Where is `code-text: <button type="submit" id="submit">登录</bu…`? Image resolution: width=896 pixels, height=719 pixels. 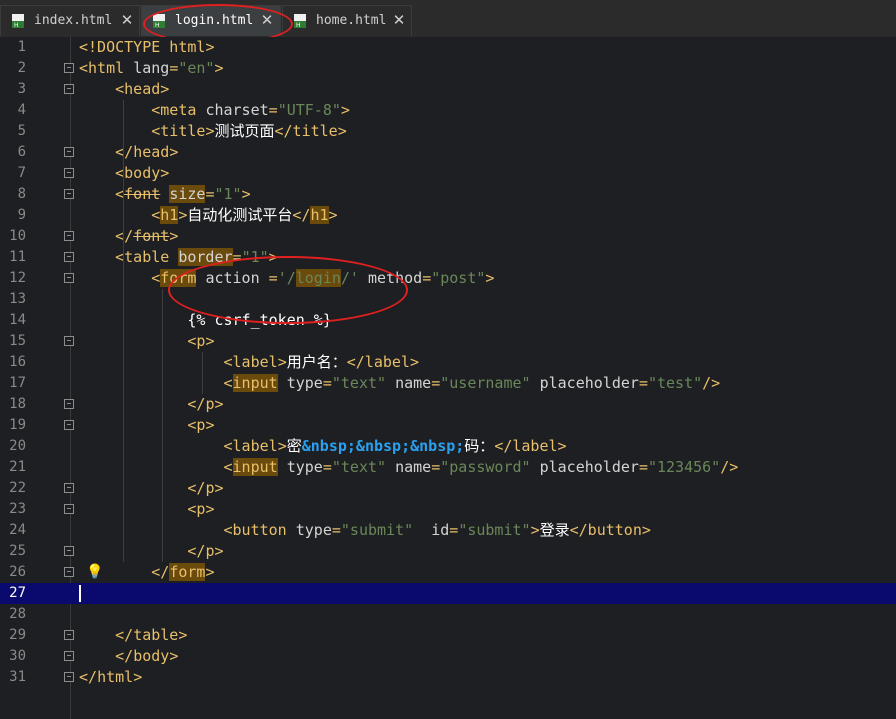 code-text: <button type="submit" id="submit">登录</bu… is located at coordinates (437, 530).